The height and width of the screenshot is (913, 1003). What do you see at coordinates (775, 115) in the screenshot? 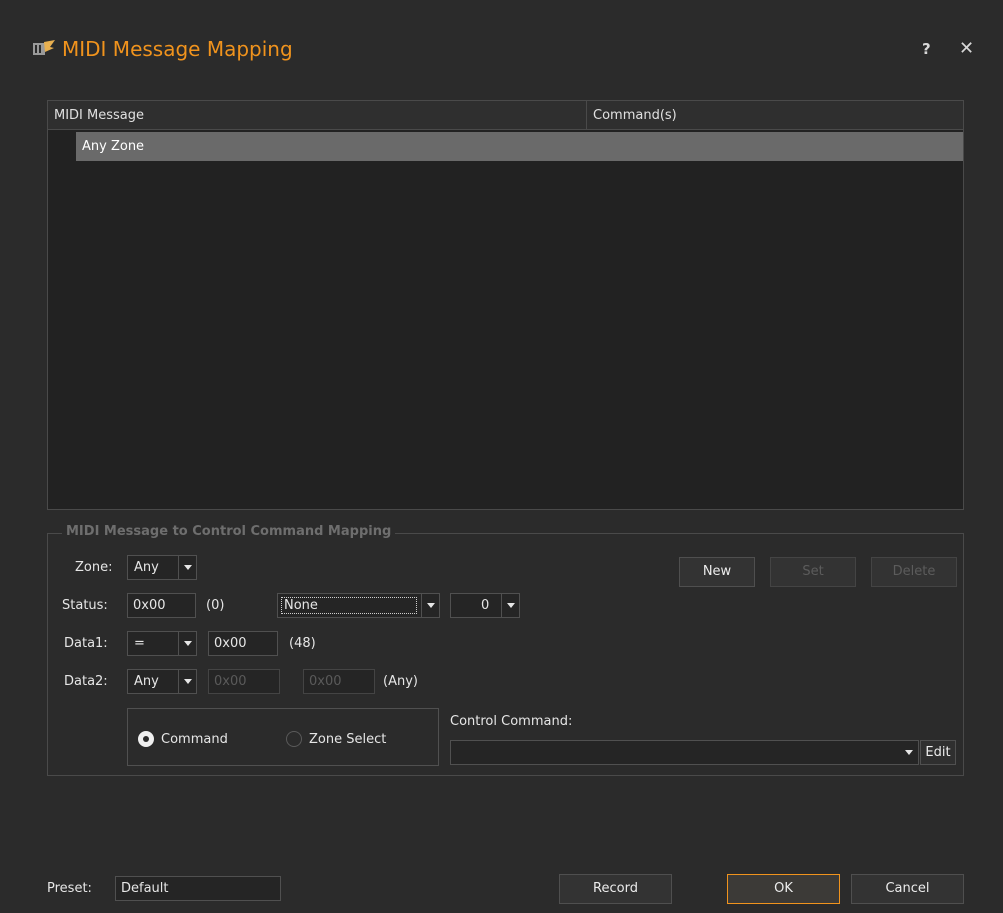
I see `column-header-commands: Command(s)` at bounding box center [775, 115].